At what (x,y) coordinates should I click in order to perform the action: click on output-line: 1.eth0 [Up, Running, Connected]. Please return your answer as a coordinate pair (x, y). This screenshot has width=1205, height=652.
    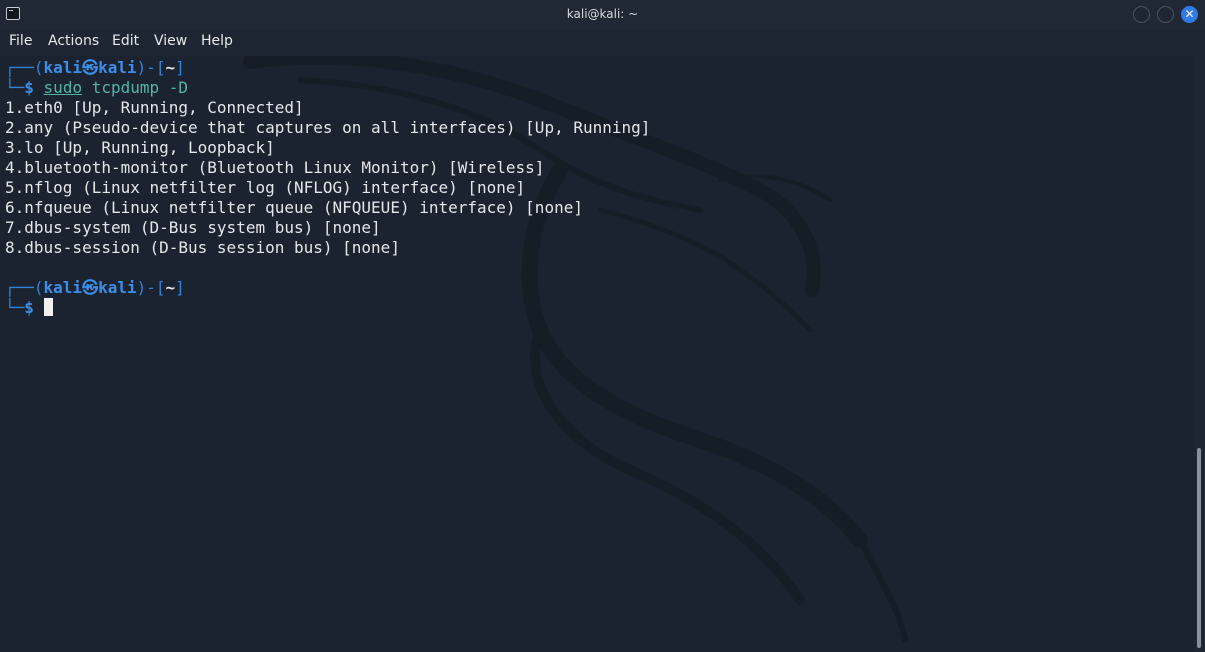
    Looking at the image, I should click on (154, 107).